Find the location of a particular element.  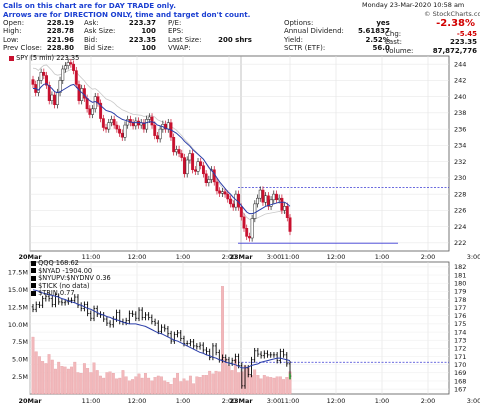

volume-tick-label: 2.5M is located at coordinates (20, 377).